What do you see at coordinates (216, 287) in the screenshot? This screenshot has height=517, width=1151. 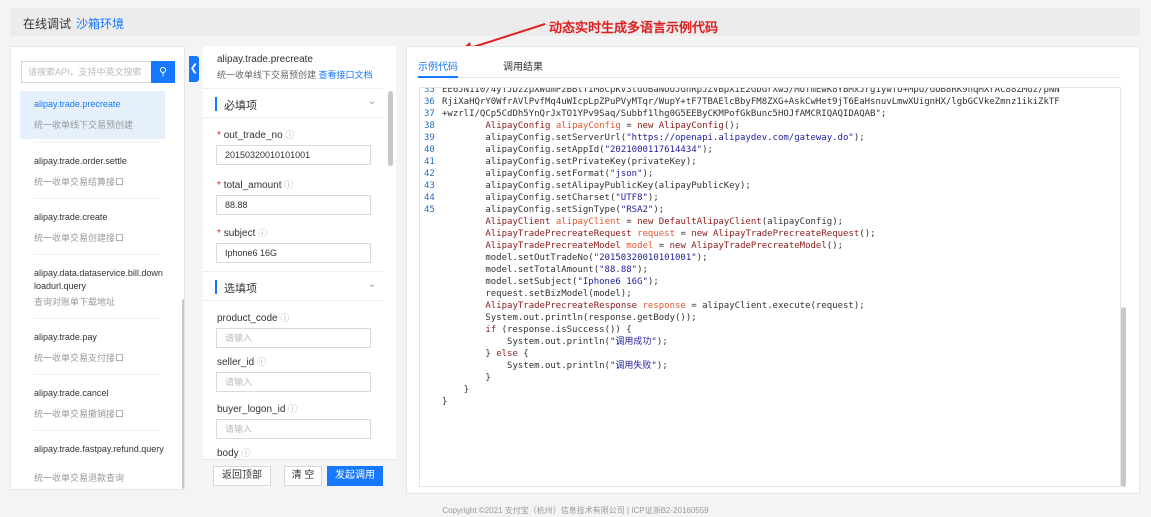 I see `section-accent-bar` at bounding box center [216, 287].